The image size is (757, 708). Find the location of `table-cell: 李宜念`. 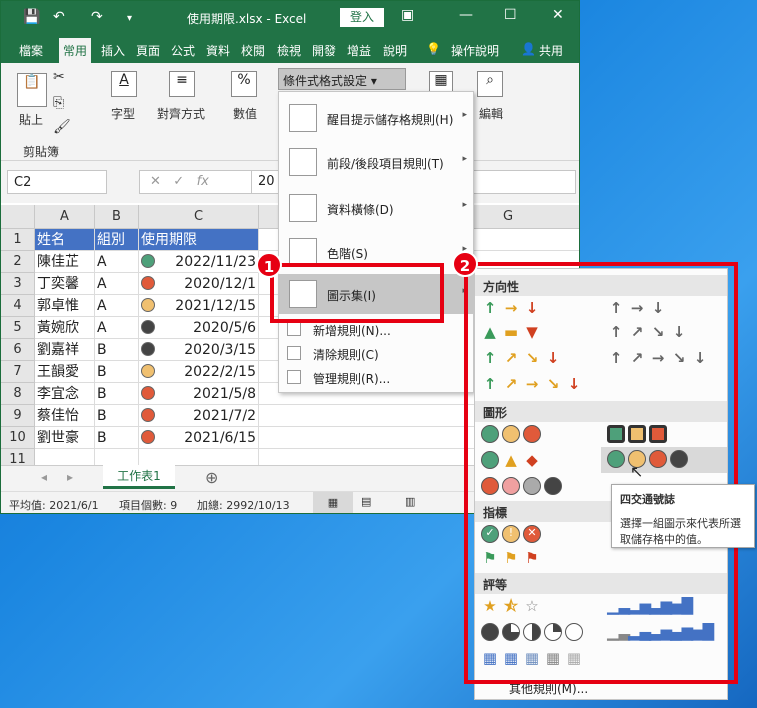

table-cell: 李宜念 is located at coordinates (65, 394).